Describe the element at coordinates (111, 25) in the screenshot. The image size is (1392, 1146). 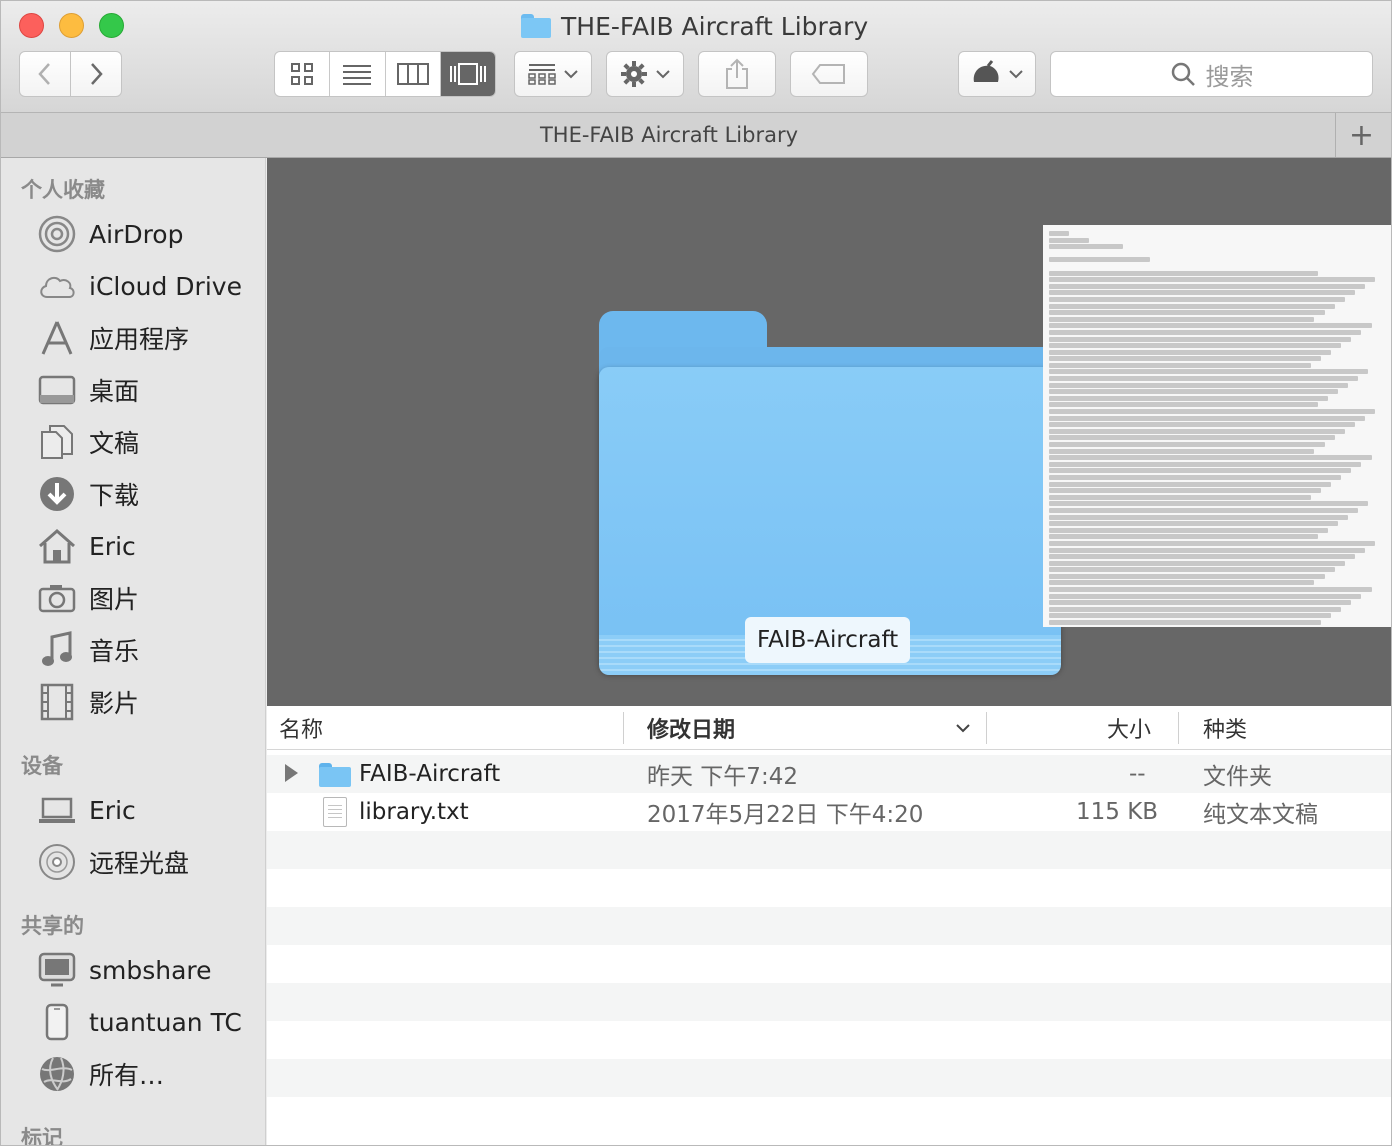
I see `fullscreen-button` at that location.